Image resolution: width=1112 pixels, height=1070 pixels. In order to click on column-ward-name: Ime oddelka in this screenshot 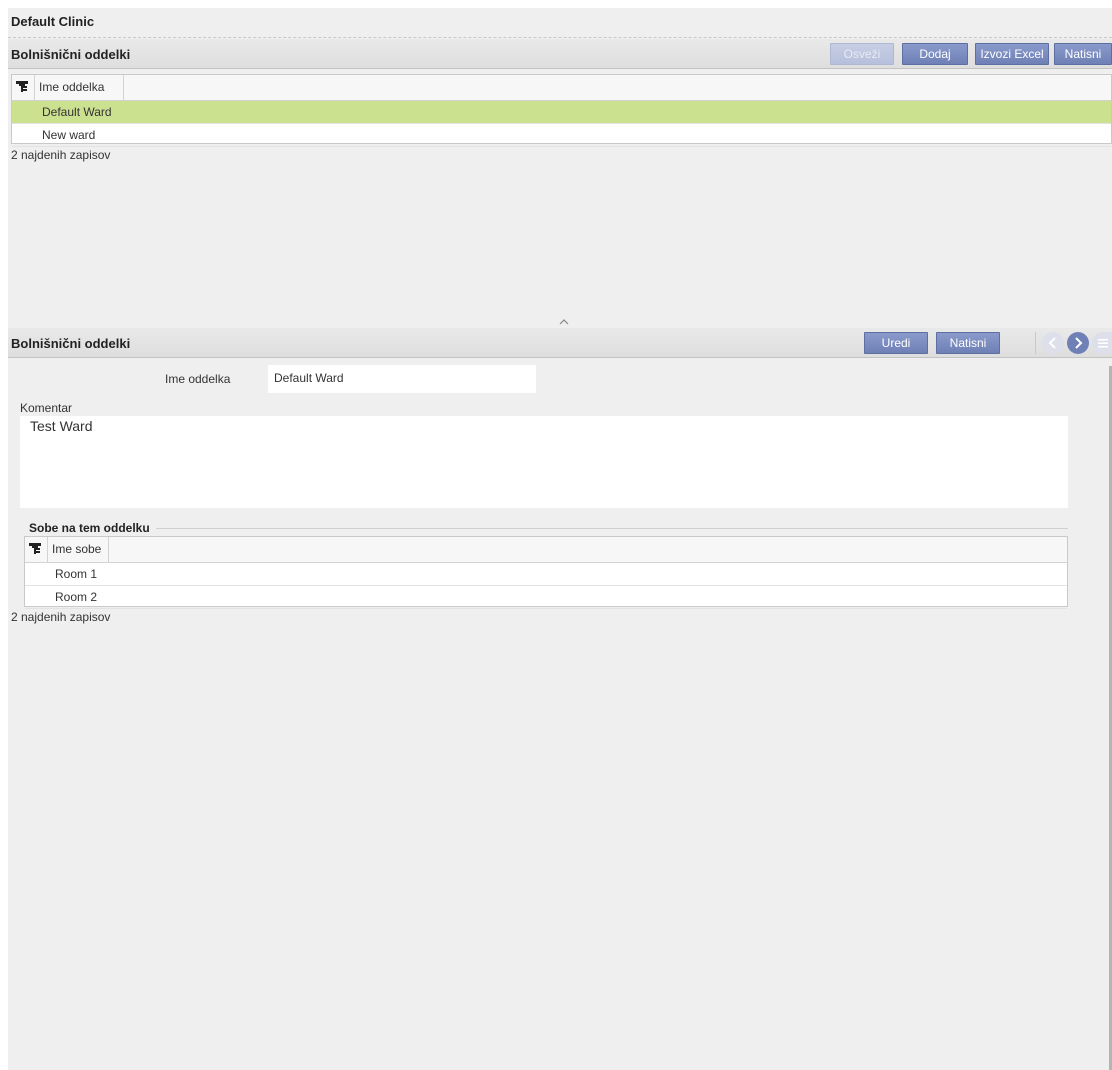, I will do `click(79, 87)`.